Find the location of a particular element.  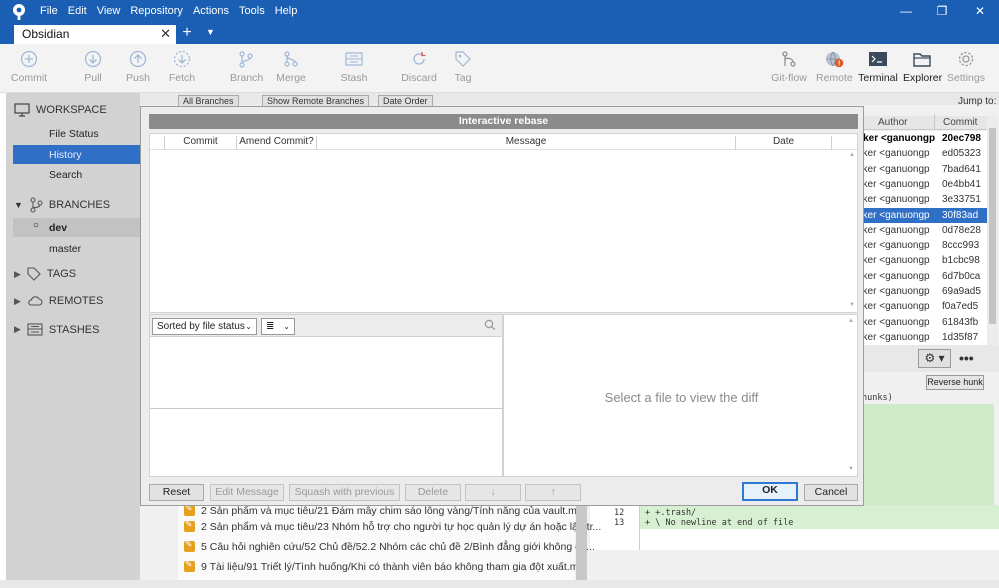

commit-sha: 3e33751 is located at coordinates (961, 200).